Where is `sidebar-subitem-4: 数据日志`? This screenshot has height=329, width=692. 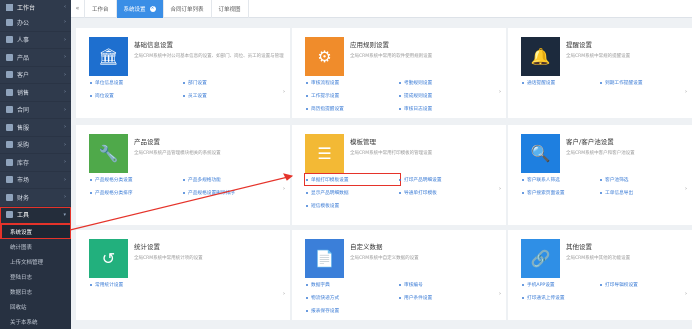
sidebar-subitem-4: 数据日志 is located at coordinates (35, 291).